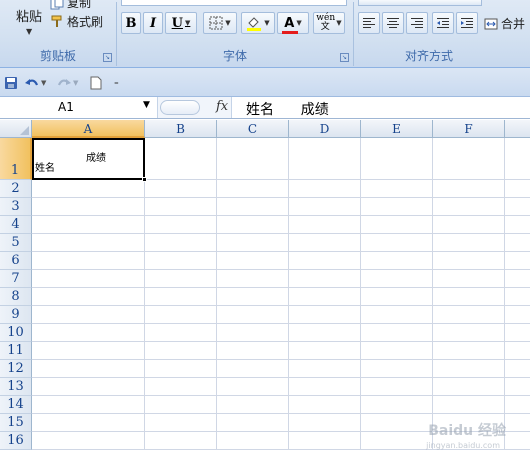  Describe the element at coordinates (29, 31) in the screenshot. I see `paste-dropdown-icon: ▼` at that location.